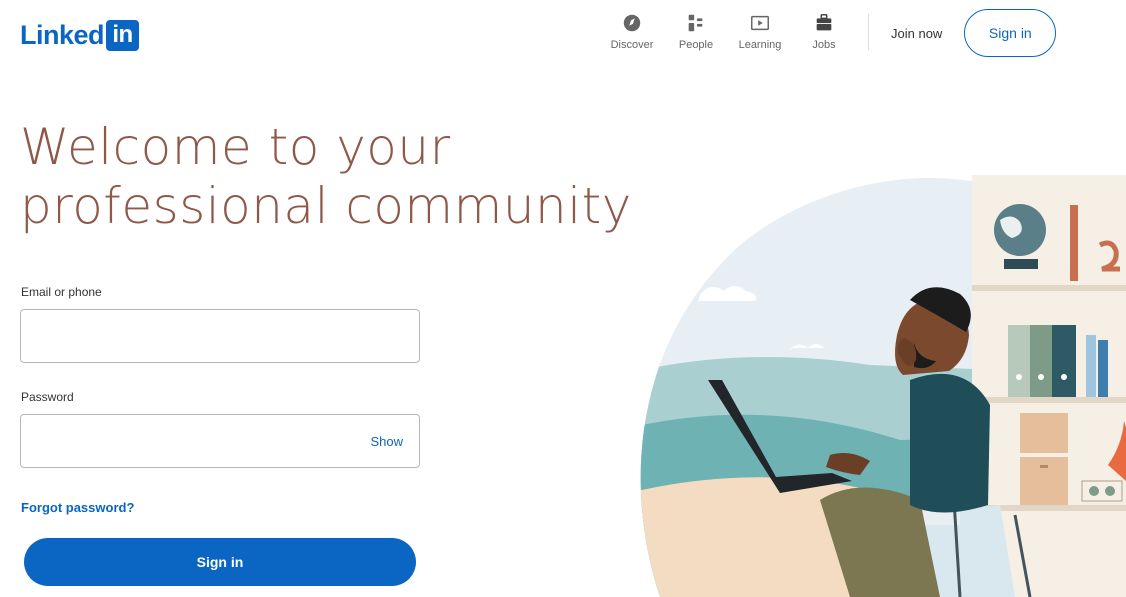 This screenshot has width=1126, height=597. What do you see at coordinates (386, 441) in the screenshot?
I see `show-password-button: Show` at bounding box center [386, 441].